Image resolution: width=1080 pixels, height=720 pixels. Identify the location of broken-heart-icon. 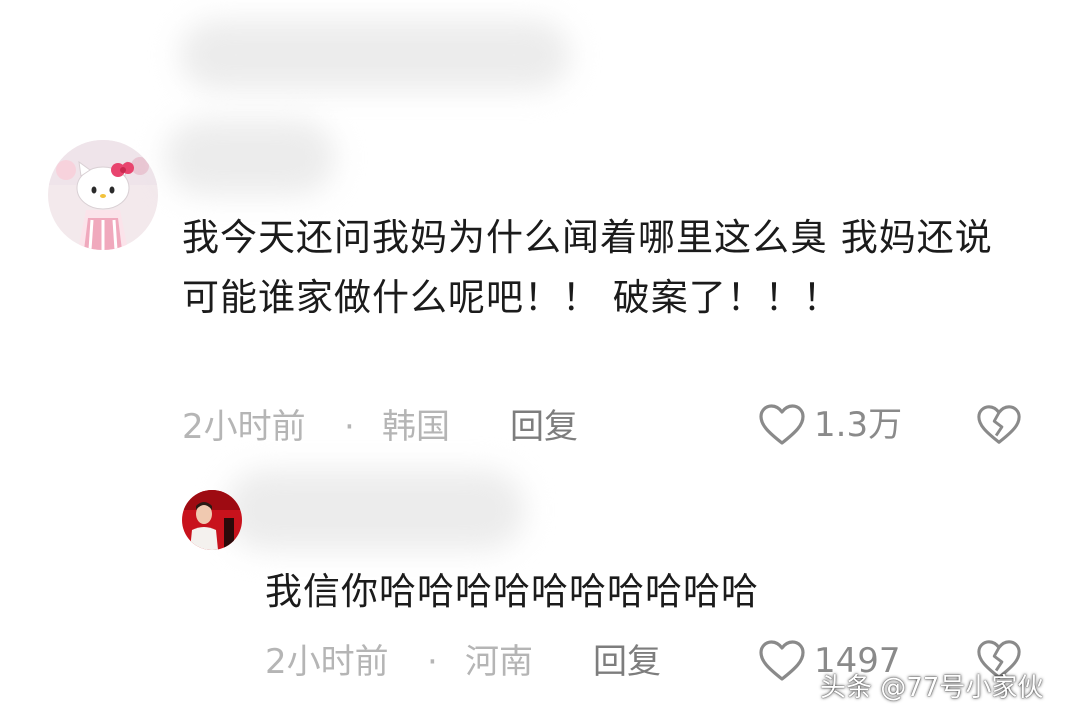
(999, 424).